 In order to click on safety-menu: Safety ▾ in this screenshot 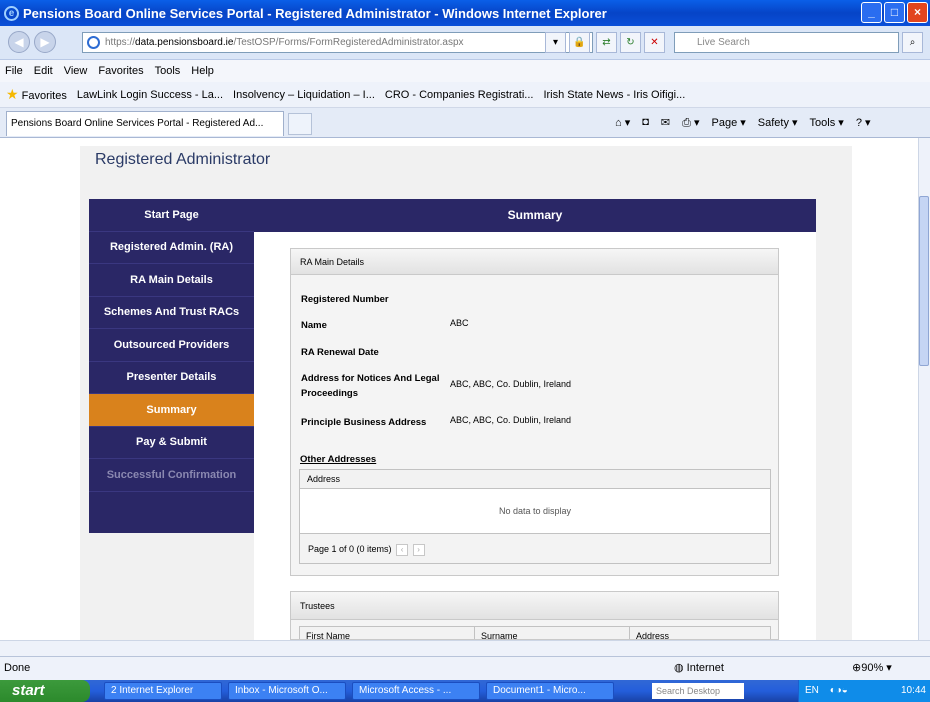, I will do `click(778, 123)`.